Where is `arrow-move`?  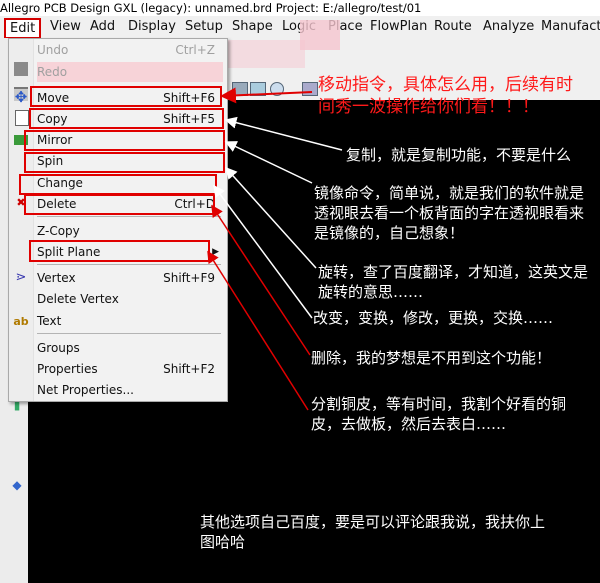 arrow-move is located at coordinates (266, 95).